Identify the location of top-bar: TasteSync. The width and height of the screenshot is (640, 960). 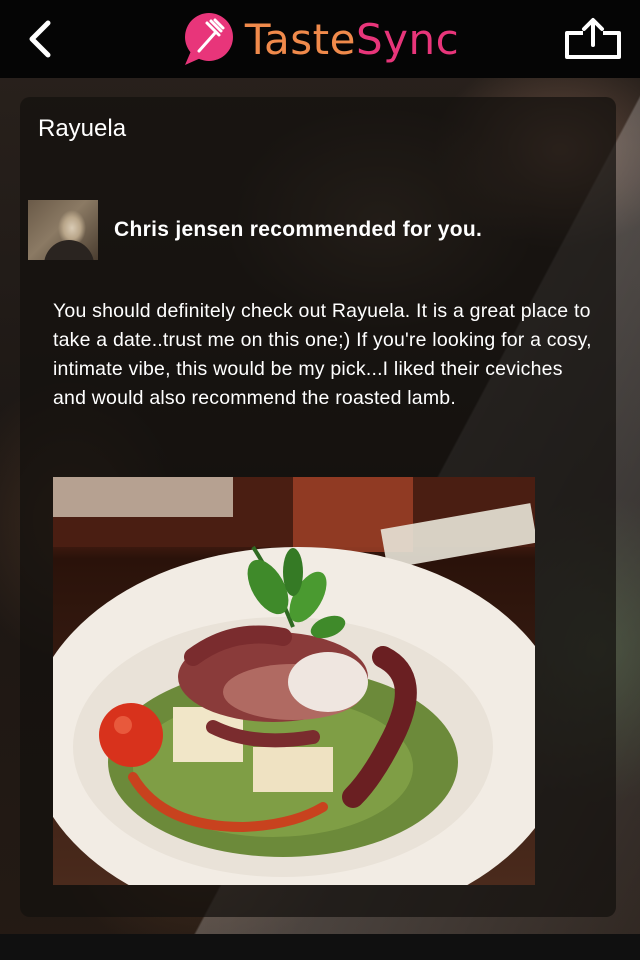
(320, 39).